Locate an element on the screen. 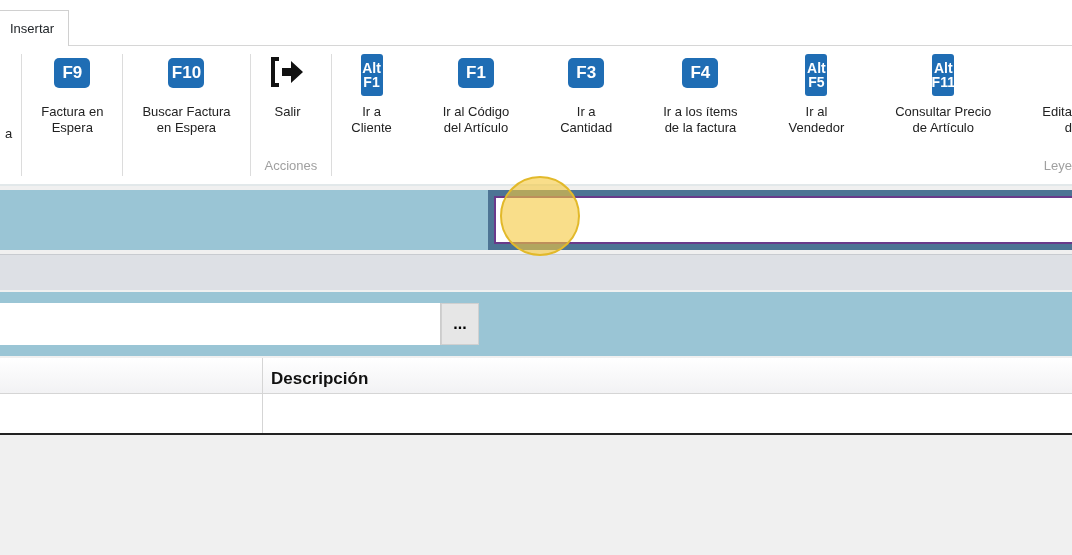 Image resolution: width=1072 pixels, height=555 pixels. shortcut-key-icon: Alt F1 is located at coordinates (371, 75).